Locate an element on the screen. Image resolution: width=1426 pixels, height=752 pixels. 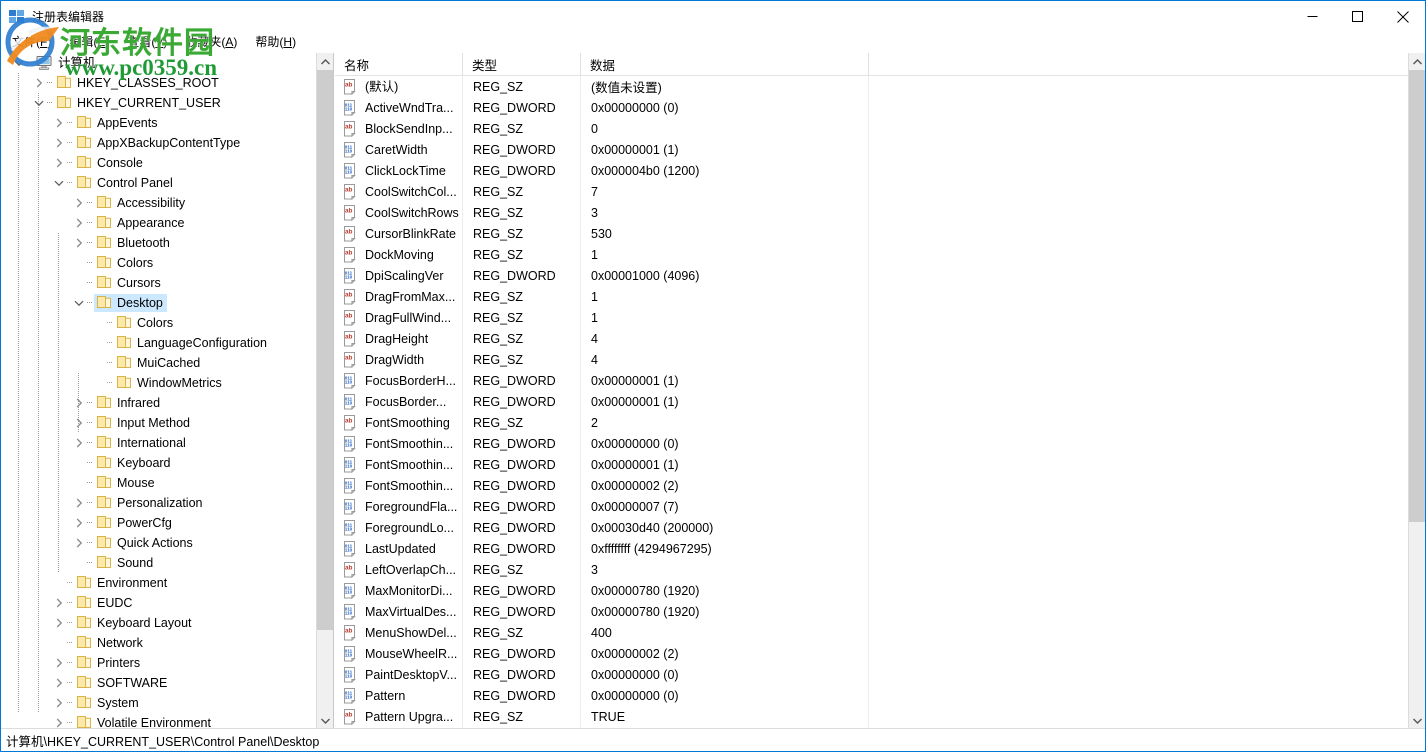
tree-item-control-panel: Control Panel is located at coordinates (158, 183).